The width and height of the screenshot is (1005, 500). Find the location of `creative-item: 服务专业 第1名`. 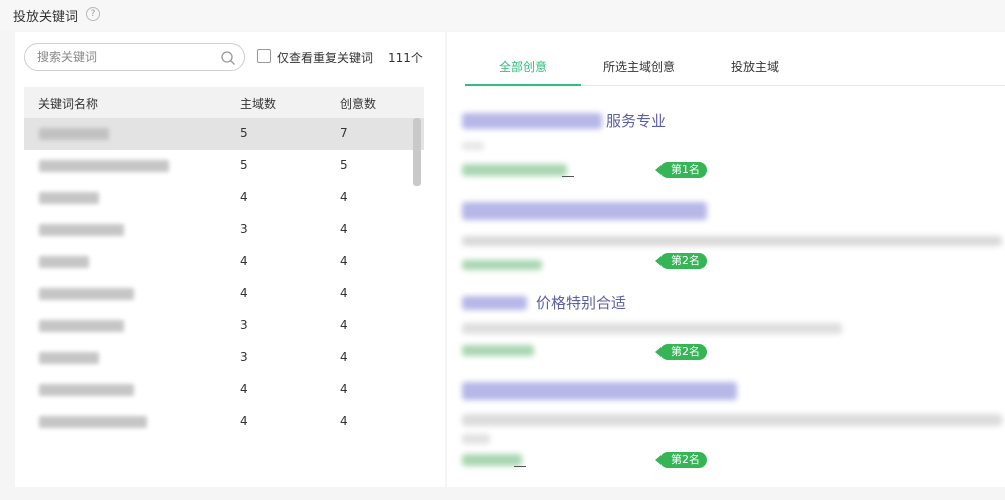

creative-item: 服务专业 第1名 is located at coordinates (732, 145).